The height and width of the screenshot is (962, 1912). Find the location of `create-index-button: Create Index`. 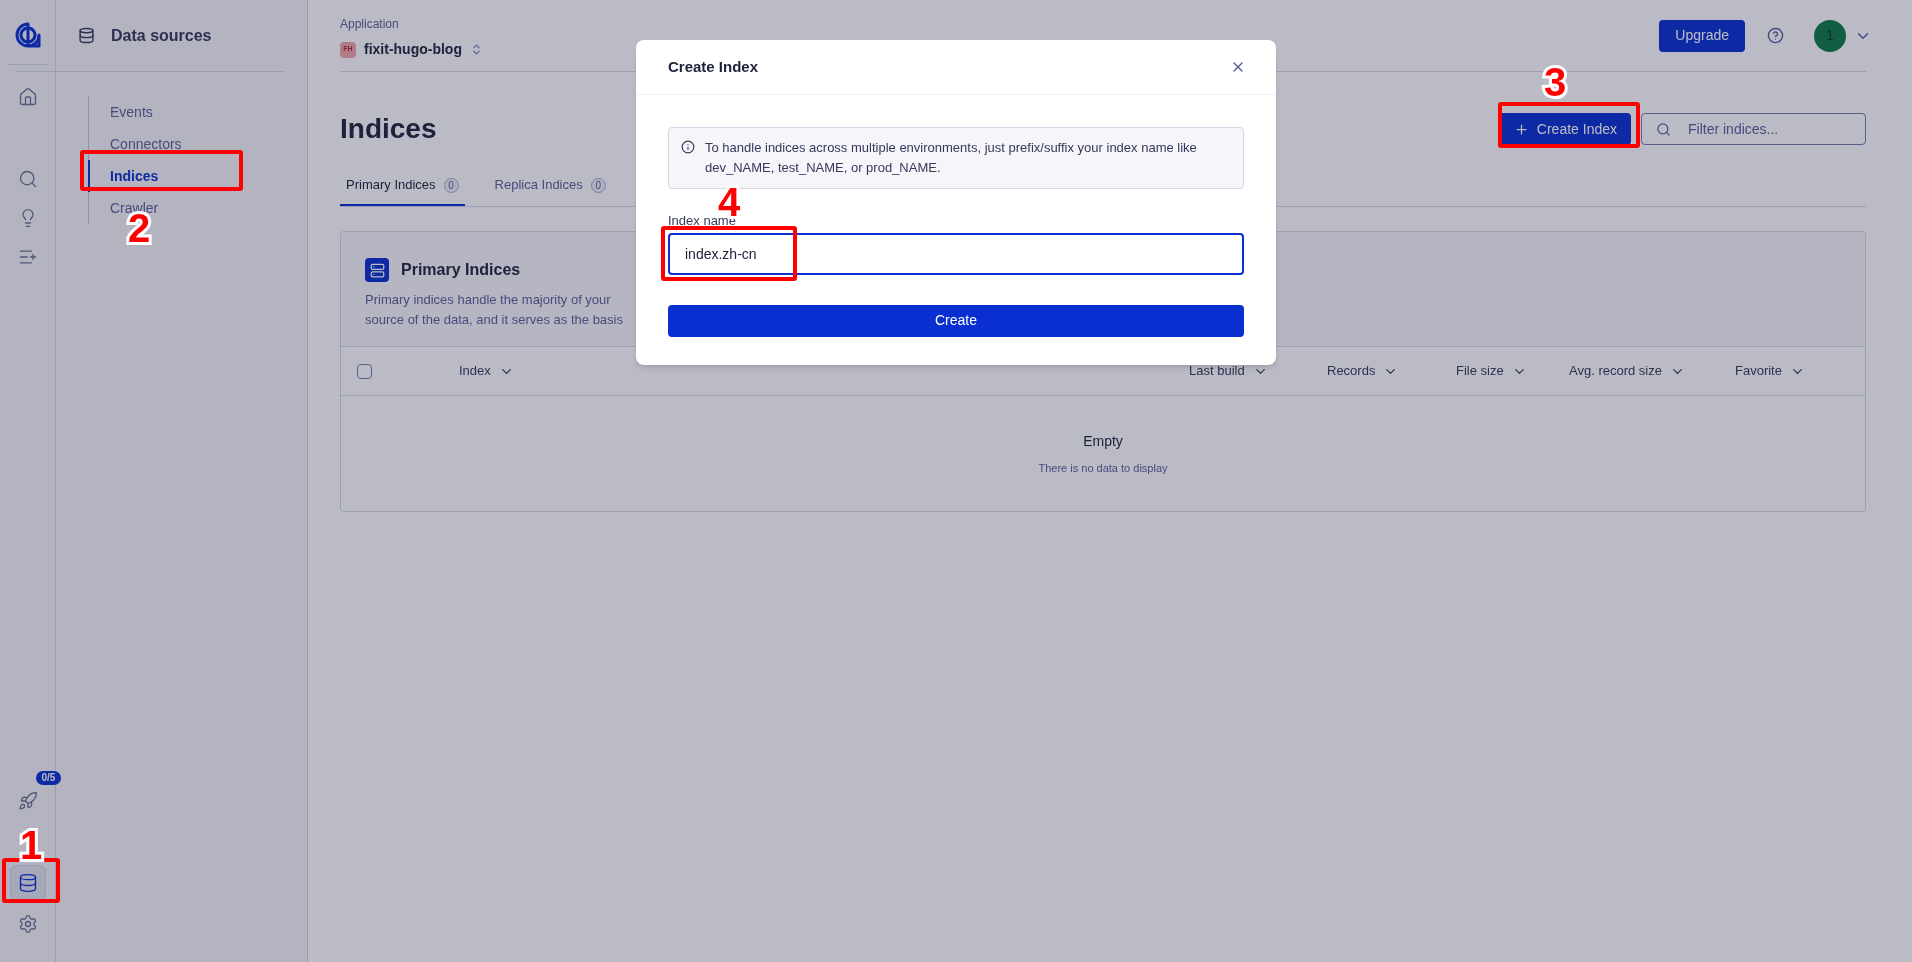

create-index-button: Create Index is located at coordinates (1565, 129).